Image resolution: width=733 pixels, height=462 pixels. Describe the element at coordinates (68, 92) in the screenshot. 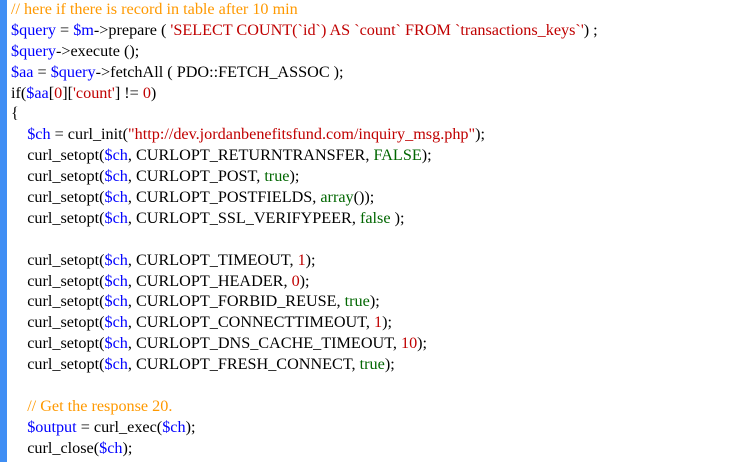

I see `code-token-plain: ][` at that location.